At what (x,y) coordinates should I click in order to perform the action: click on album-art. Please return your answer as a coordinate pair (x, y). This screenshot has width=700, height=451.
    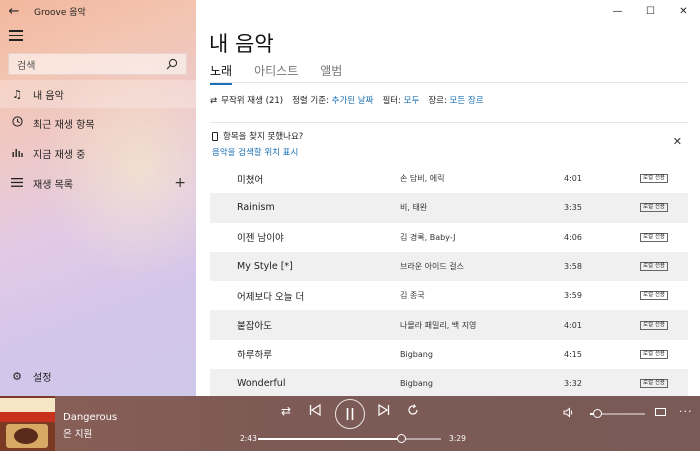
    Looking at the image, I should click on (27, 423).